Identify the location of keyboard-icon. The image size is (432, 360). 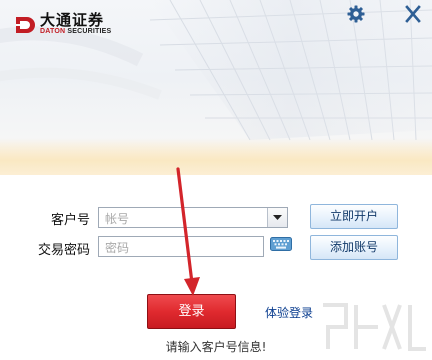
(281, 244).